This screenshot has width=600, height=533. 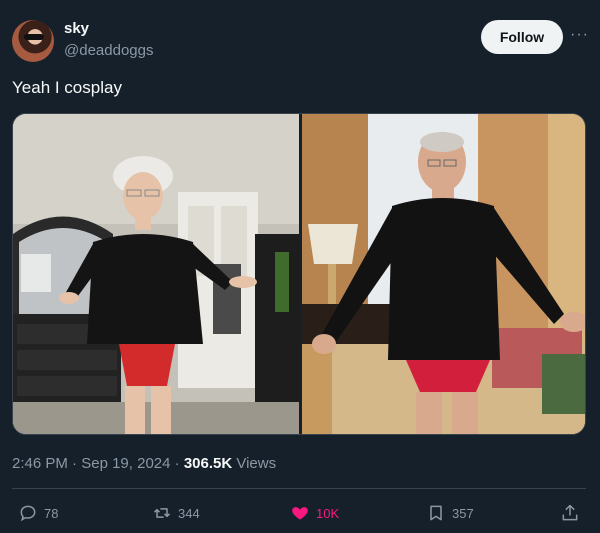 What do you see at coordinates (40, 463) in the screenshot?
I see `tweet-time: 2:46 PM` at bounding box center [40, 463].